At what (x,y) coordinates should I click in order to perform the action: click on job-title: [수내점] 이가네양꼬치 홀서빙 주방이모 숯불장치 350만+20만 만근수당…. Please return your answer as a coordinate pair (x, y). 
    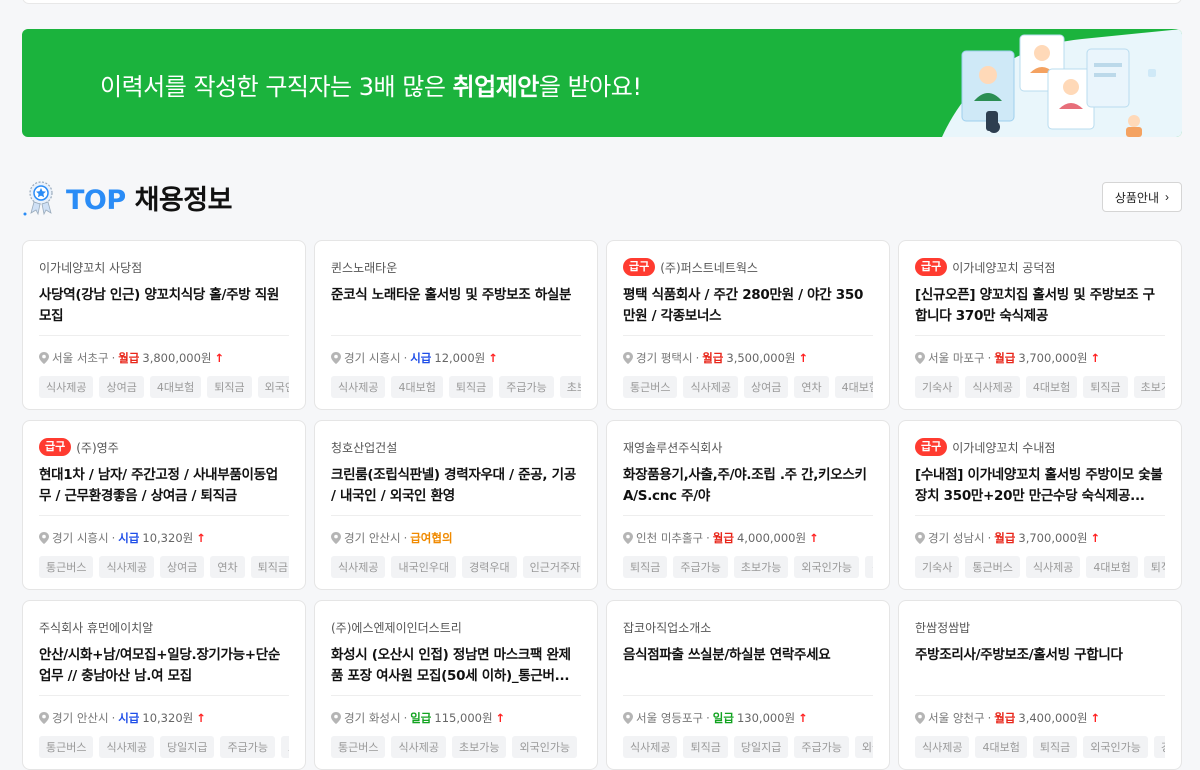
    Looking at the image, I should click on (1040, 486).